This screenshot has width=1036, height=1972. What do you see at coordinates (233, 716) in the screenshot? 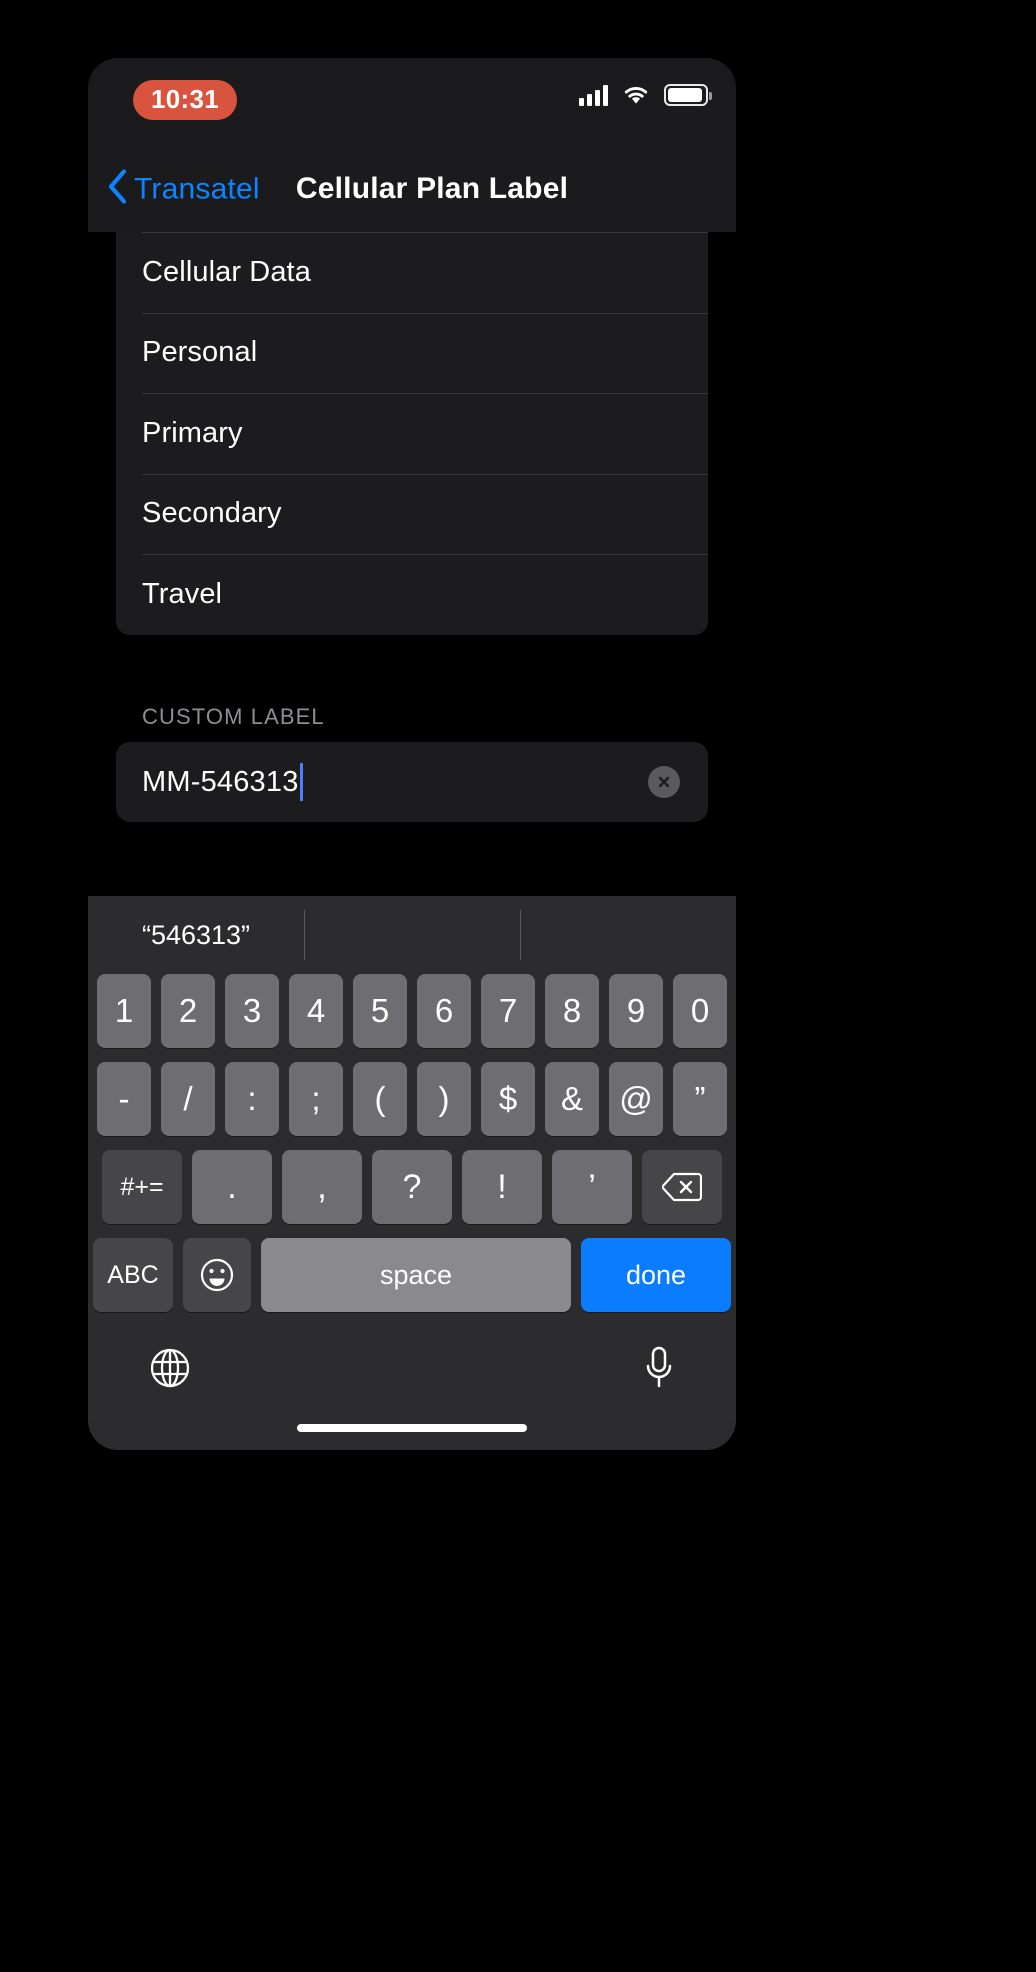
I see `custom-label-section-header: CUSTOM LABEL` at bounding box center [233, 716].